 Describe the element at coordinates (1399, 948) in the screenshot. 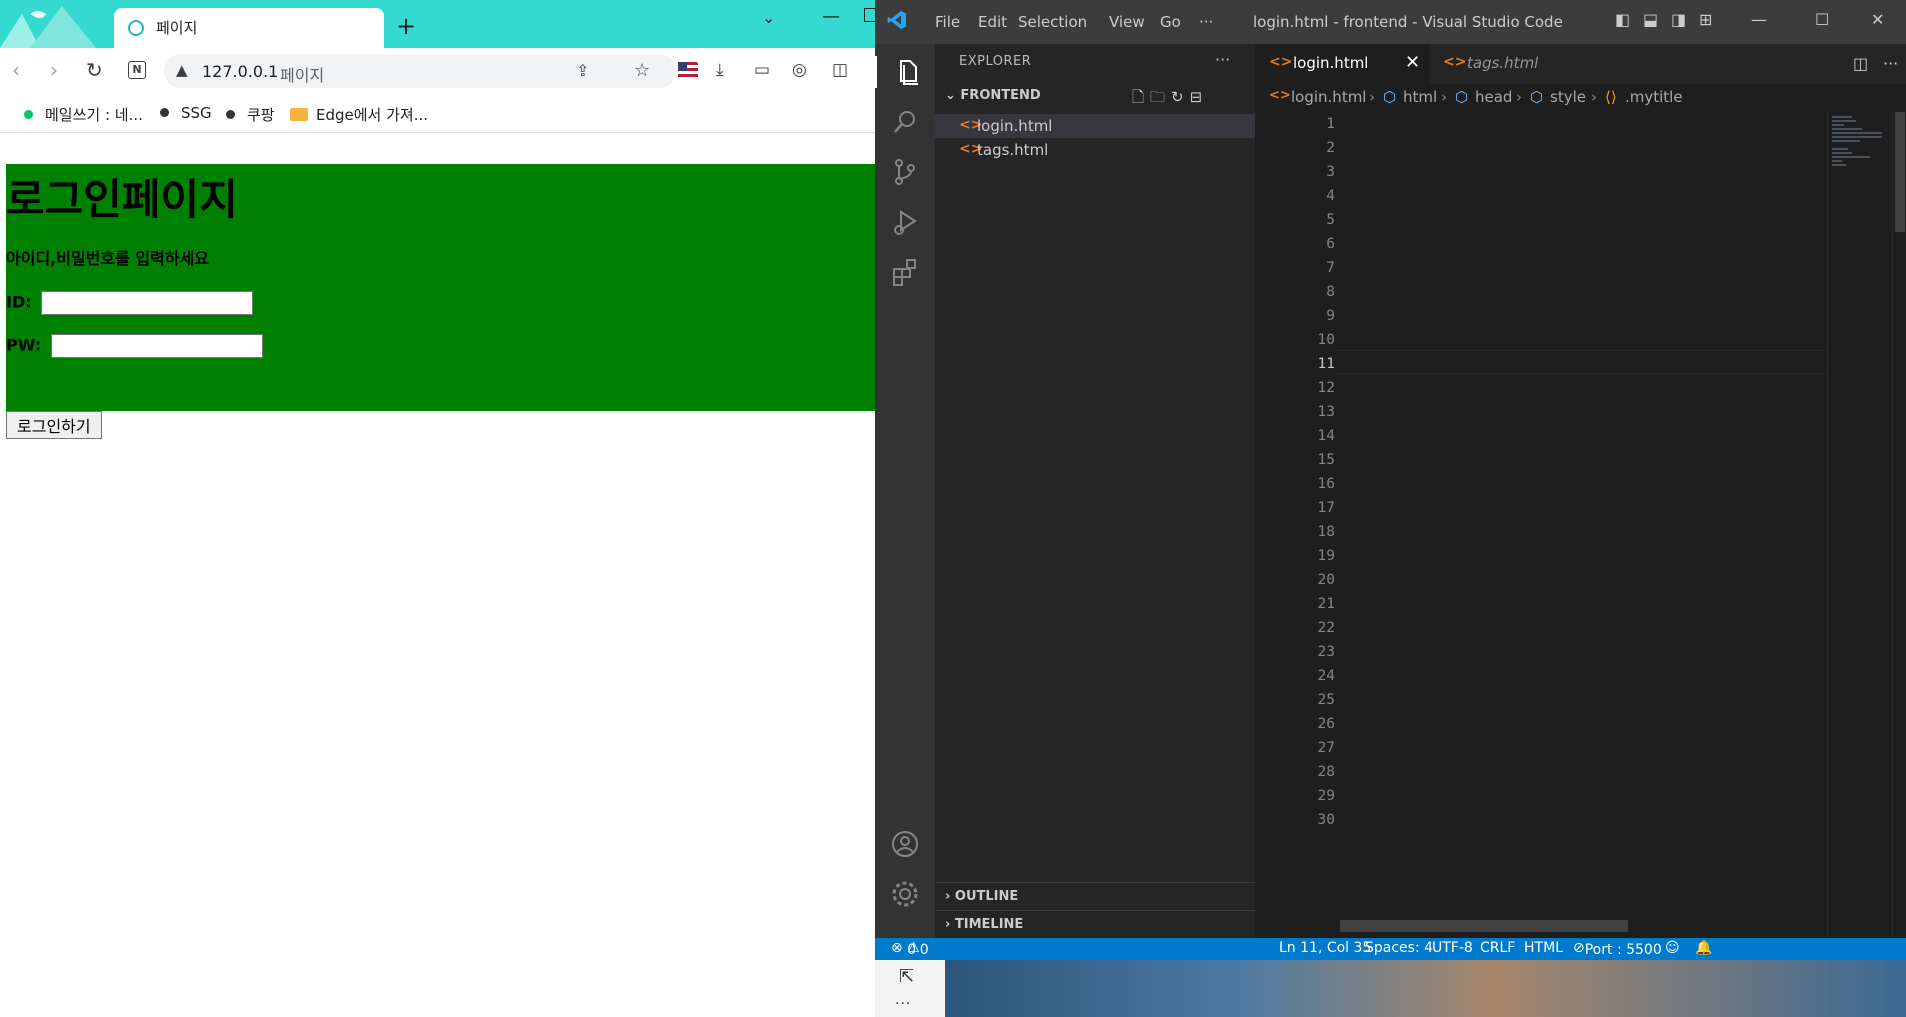

I see `indentation: Spaces: 4` at that location.